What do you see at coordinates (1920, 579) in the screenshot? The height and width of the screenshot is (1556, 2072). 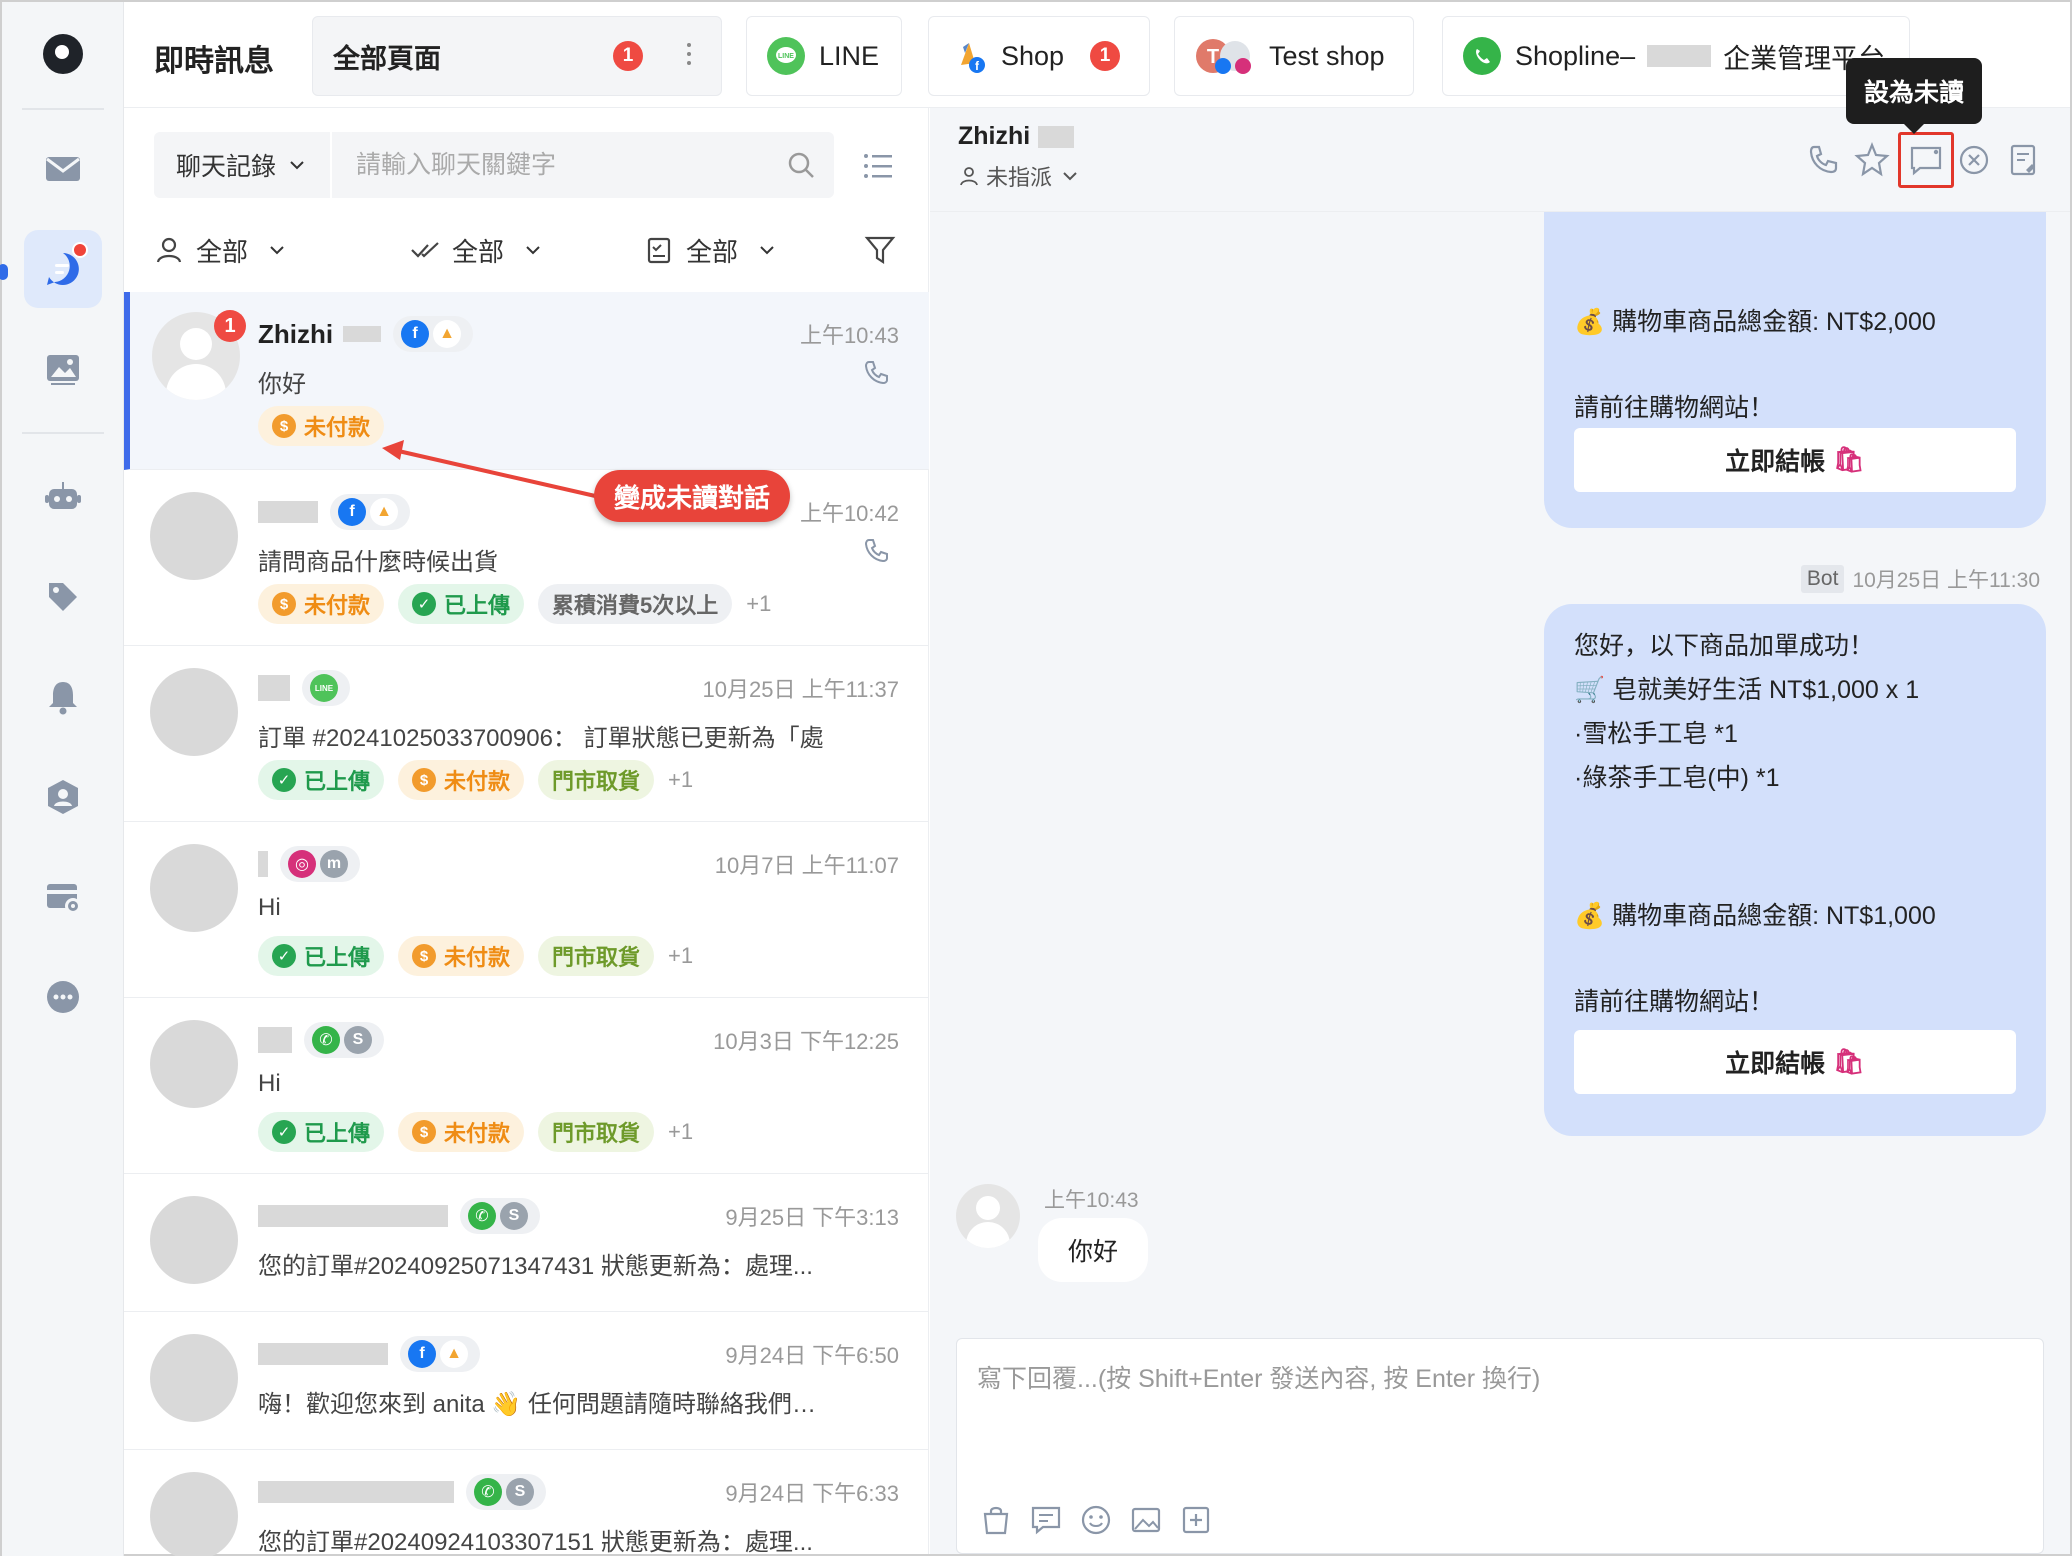 I see `message-meta: Bot 10月25日 上午11:30` at bounding box center [1920, 579].